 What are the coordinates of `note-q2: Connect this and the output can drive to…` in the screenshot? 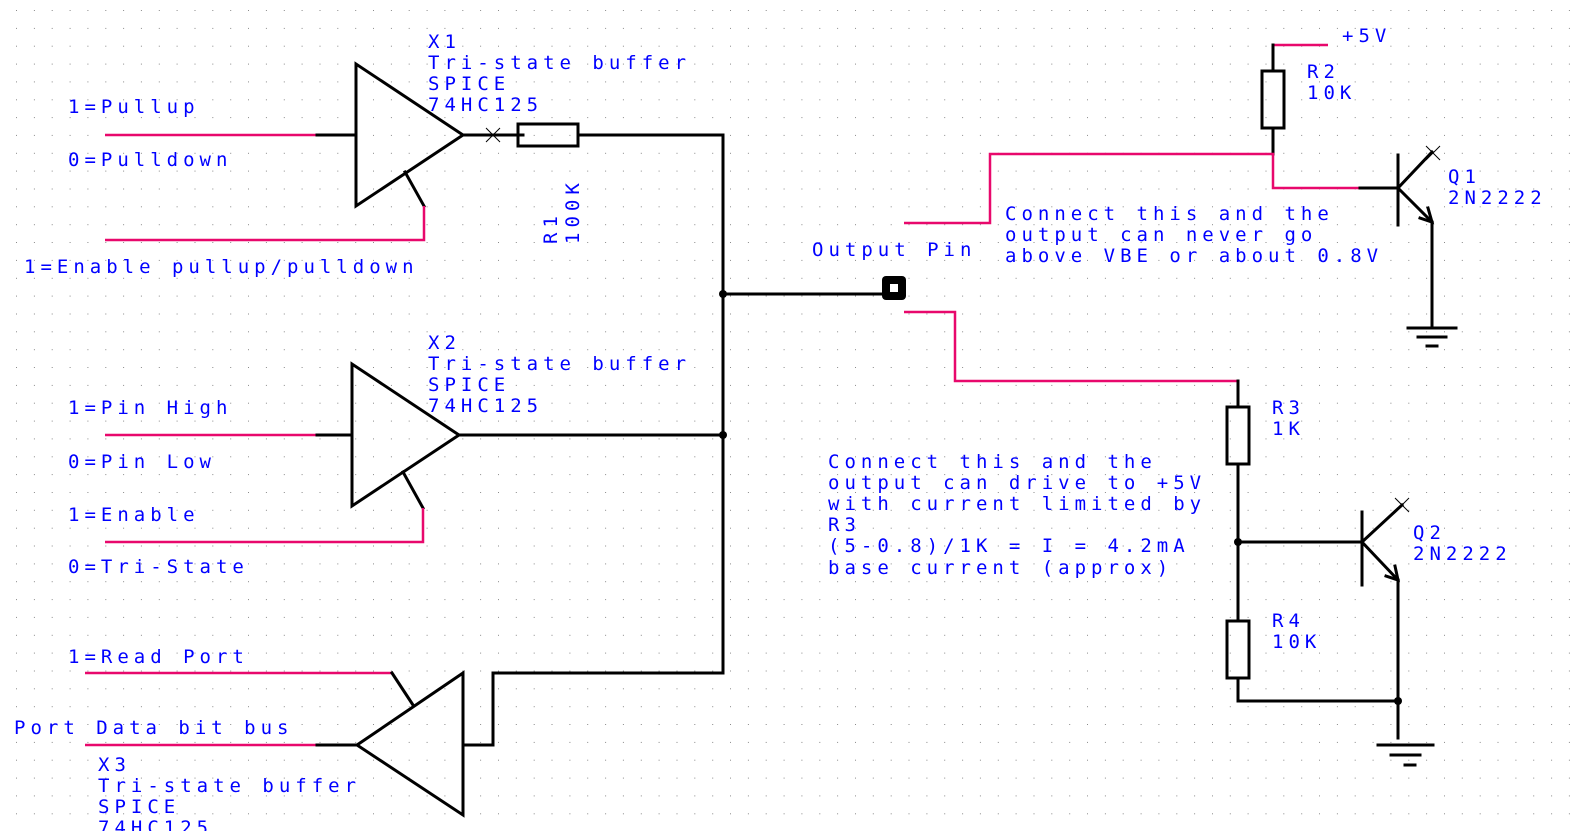 It's located at (1017, 515).